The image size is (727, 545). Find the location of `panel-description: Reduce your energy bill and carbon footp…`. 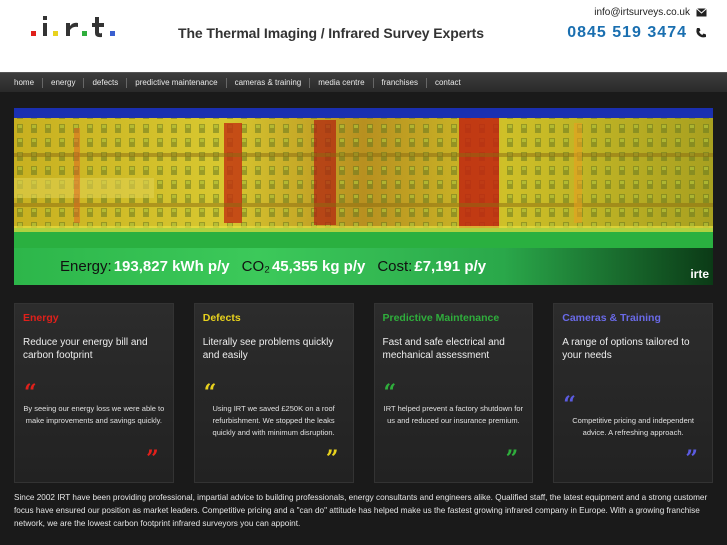

panel-description: Reduce your energy bill and carbon footp… is located at coordinates (85, 349).